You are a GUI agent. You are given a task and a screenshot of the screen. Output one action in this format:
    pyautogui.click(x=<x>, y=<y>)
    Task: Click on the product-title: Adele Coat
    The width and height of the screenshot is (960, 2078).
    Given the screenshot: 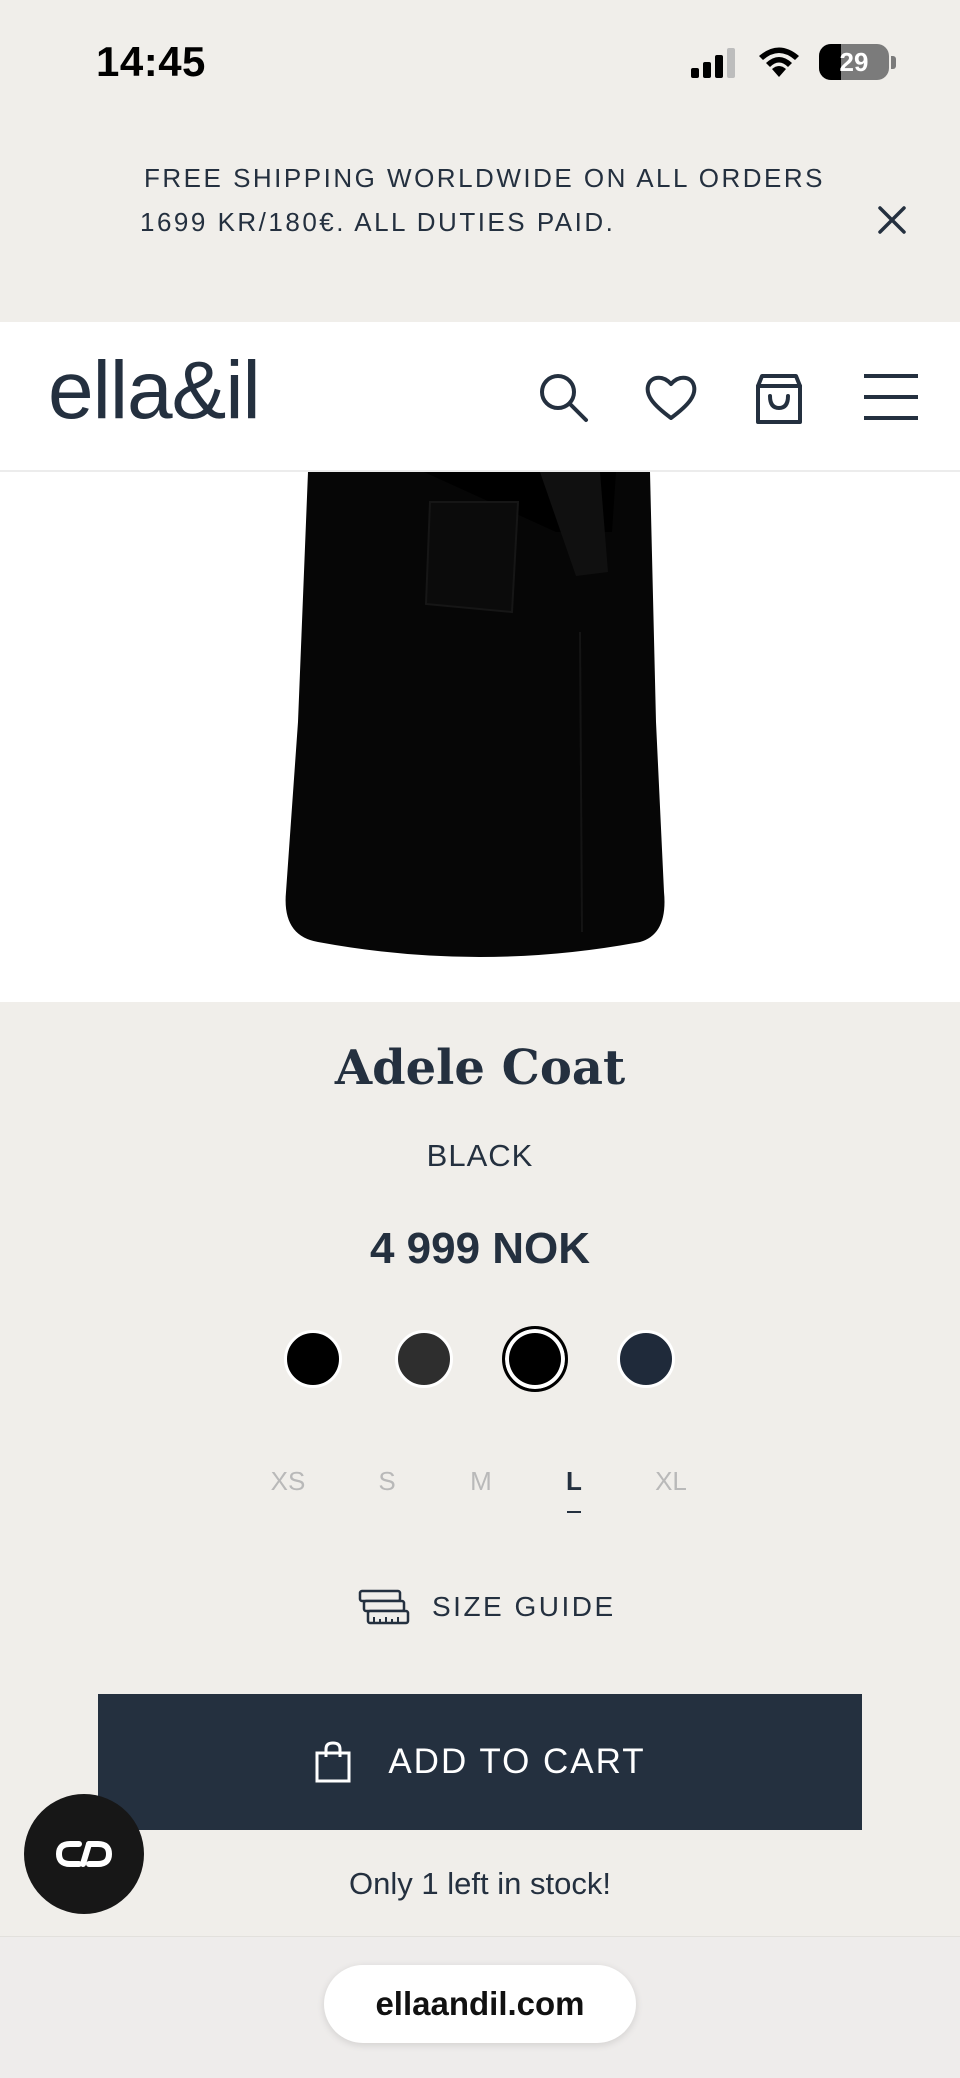 What is the action you would take?
    pyautogui.click(x=480, y=1068)
    